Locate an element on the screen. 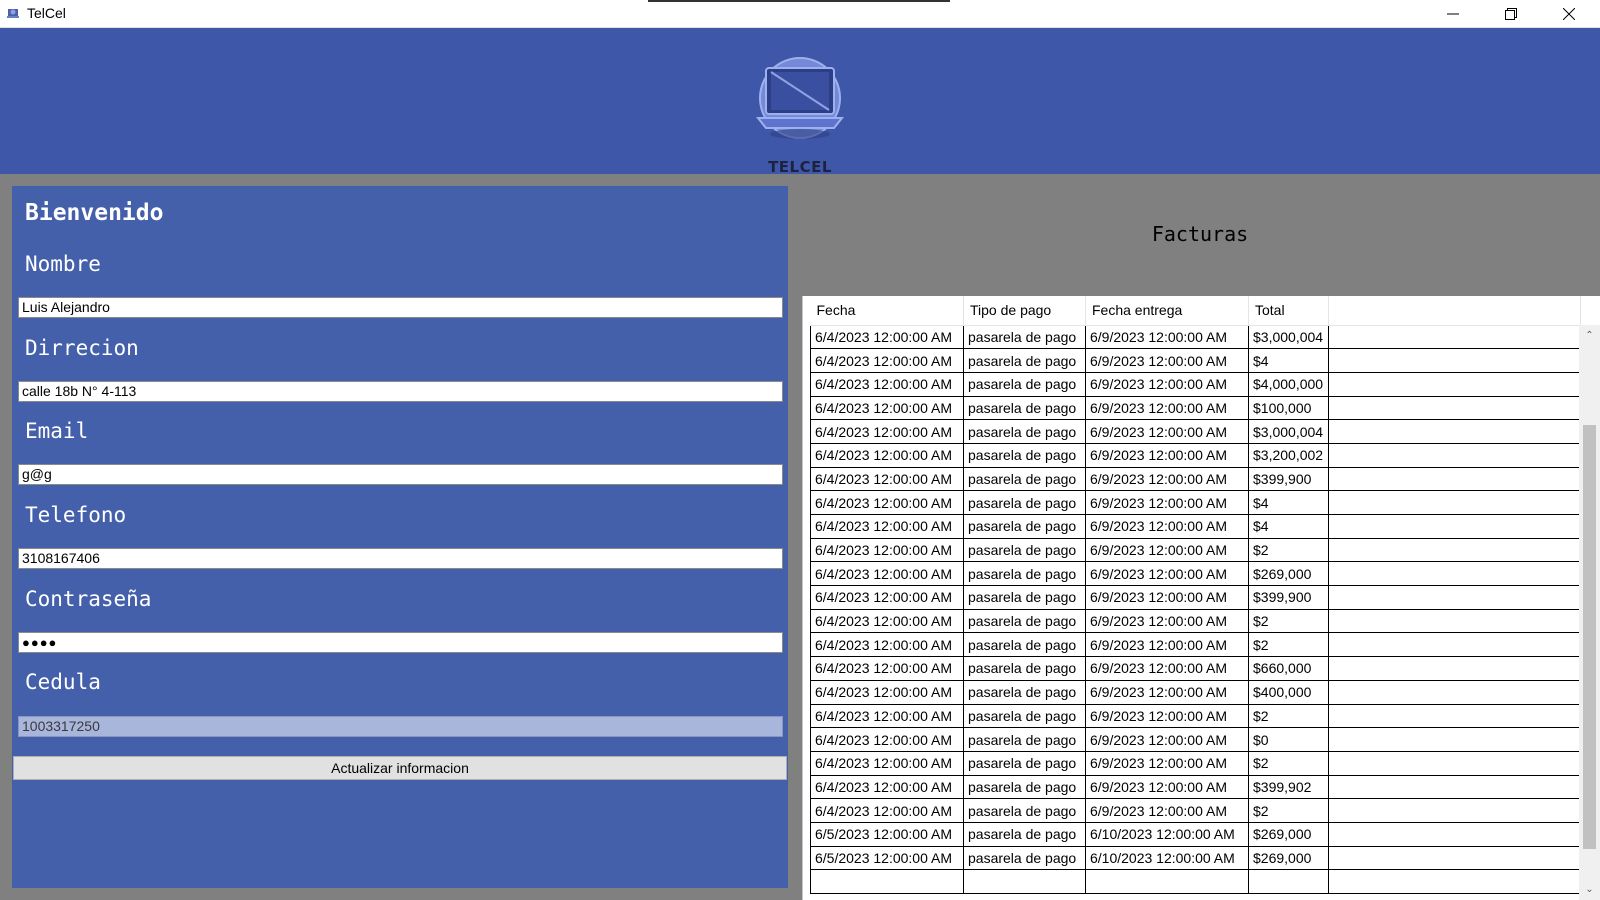 The width and height of the screenshot is (1600, 900). telefono-field: 3108167406 is located at coordinates (400, 558).